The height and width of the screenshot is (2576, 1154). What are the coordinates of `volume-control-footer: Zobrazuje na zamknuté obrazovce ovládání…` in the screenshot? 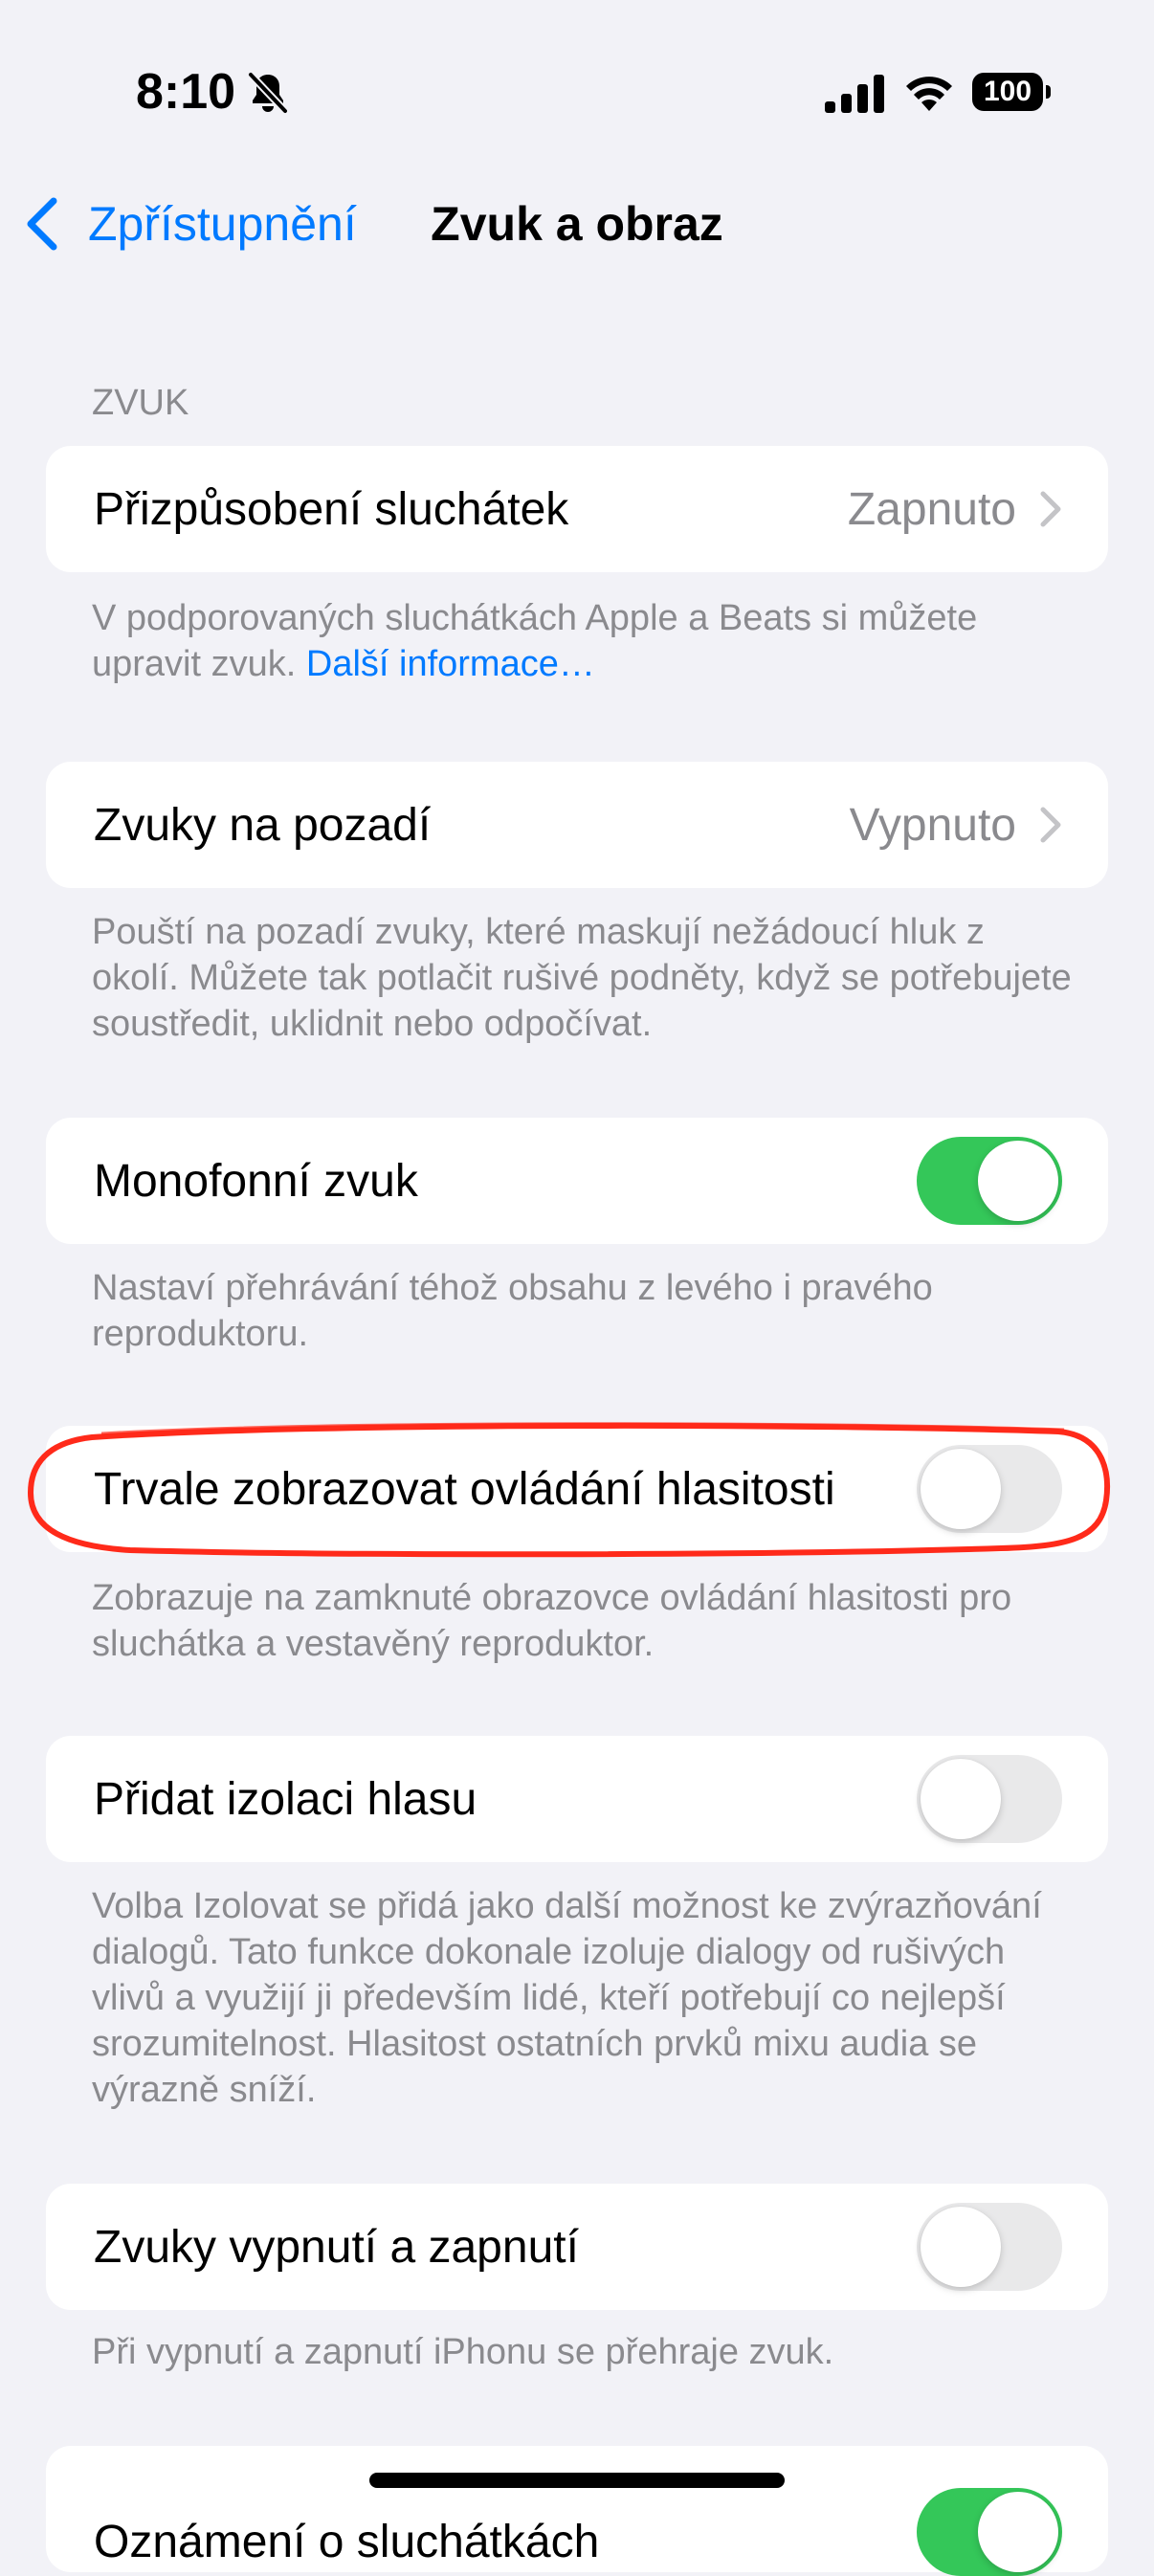 It's located at (552, 1621).